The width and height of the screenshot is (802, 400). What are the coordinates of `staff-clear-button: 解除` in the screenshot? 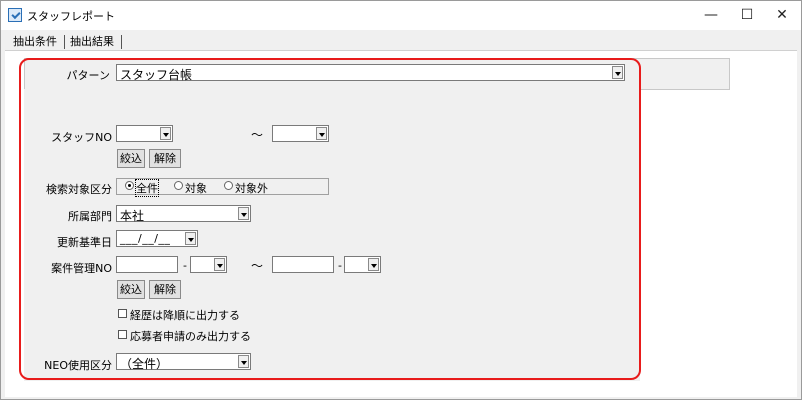 It's located at (165, 158).